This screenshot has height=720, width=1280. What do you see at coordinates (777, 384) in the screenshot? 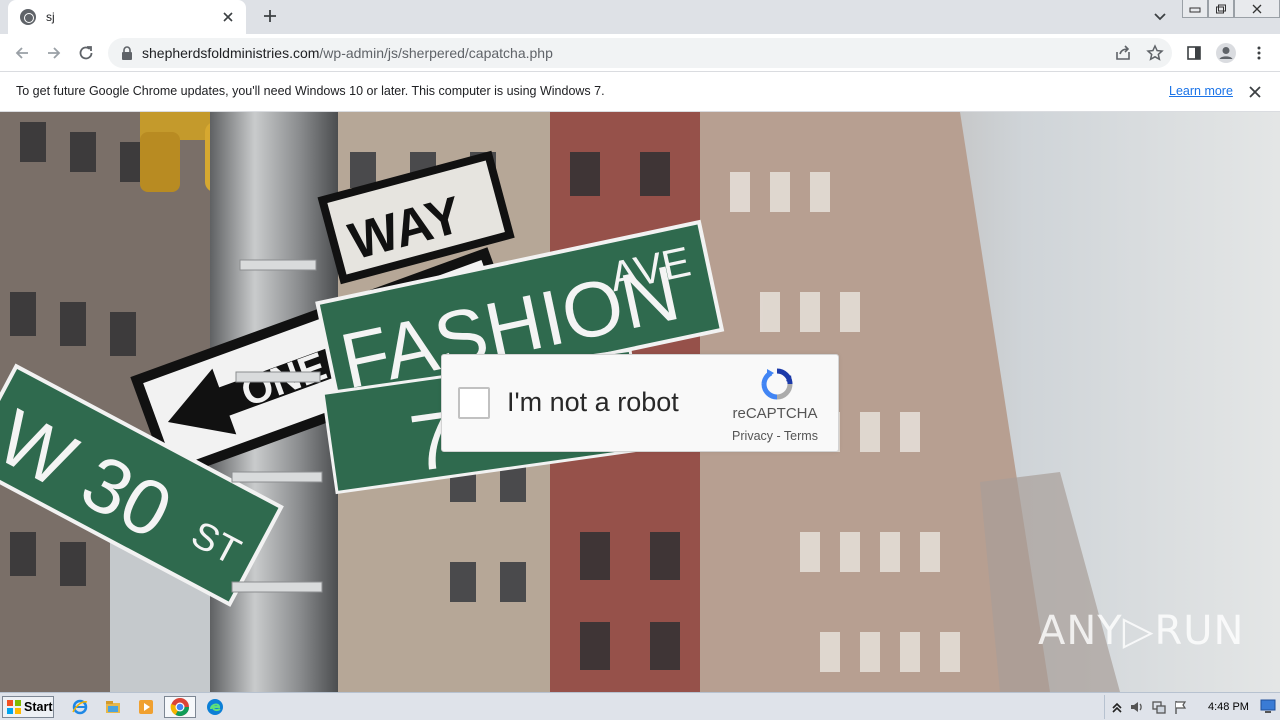
I see `recaptcha-logo-icon` at bounding box center [777, 384].